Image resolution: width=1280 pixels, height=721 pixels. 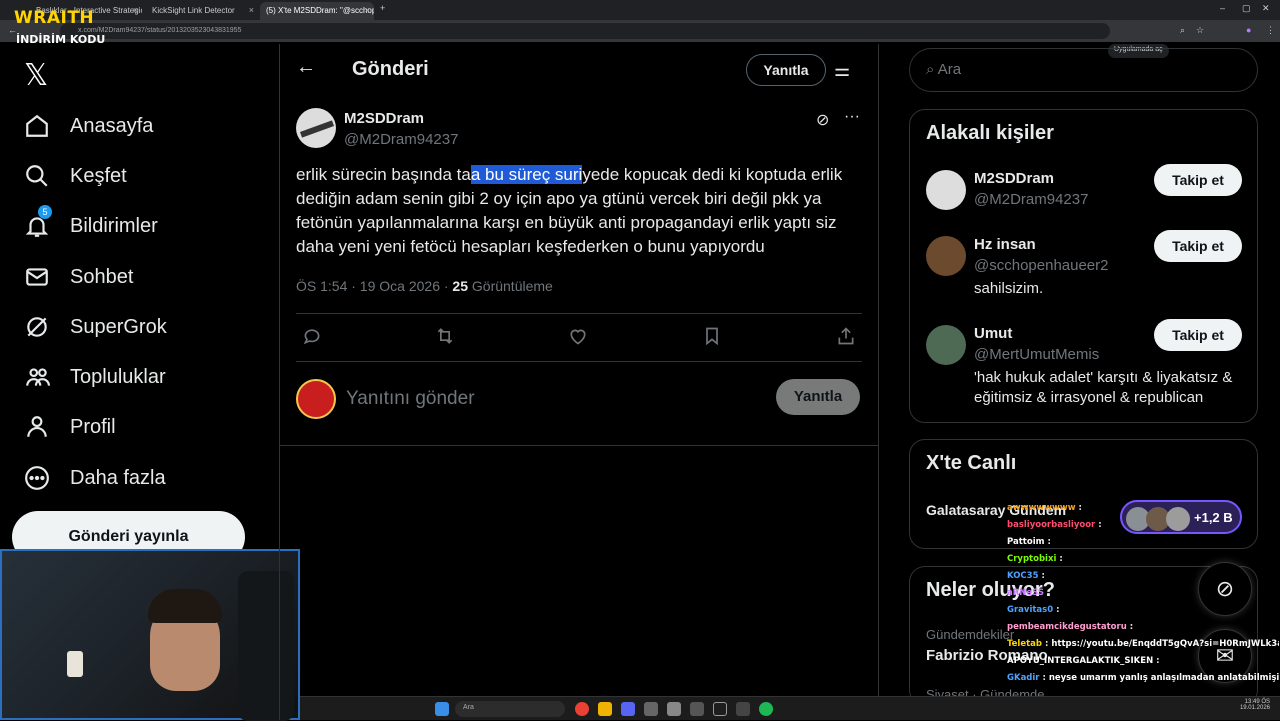 What do you see at coordinates (1035, 559) in the screenshot?
I see `chat-line: Cryptobixi :` at bounding box center [1035, 559].